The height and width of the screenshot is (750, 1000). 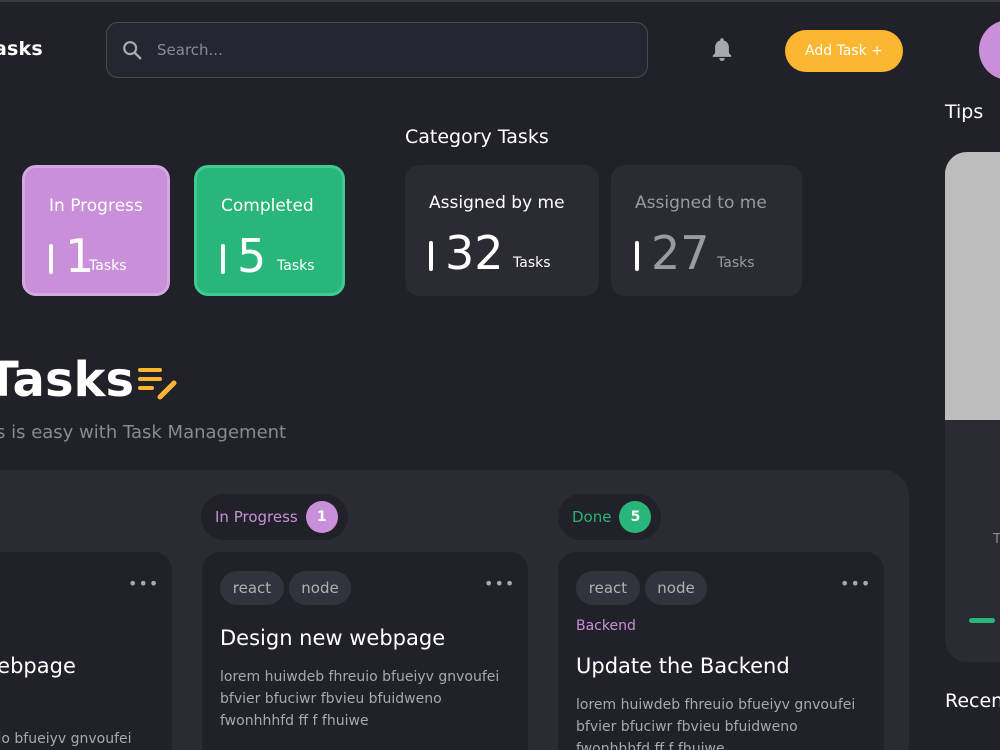 I want to click on stat-label: Completed, so click(x=267, y=206).